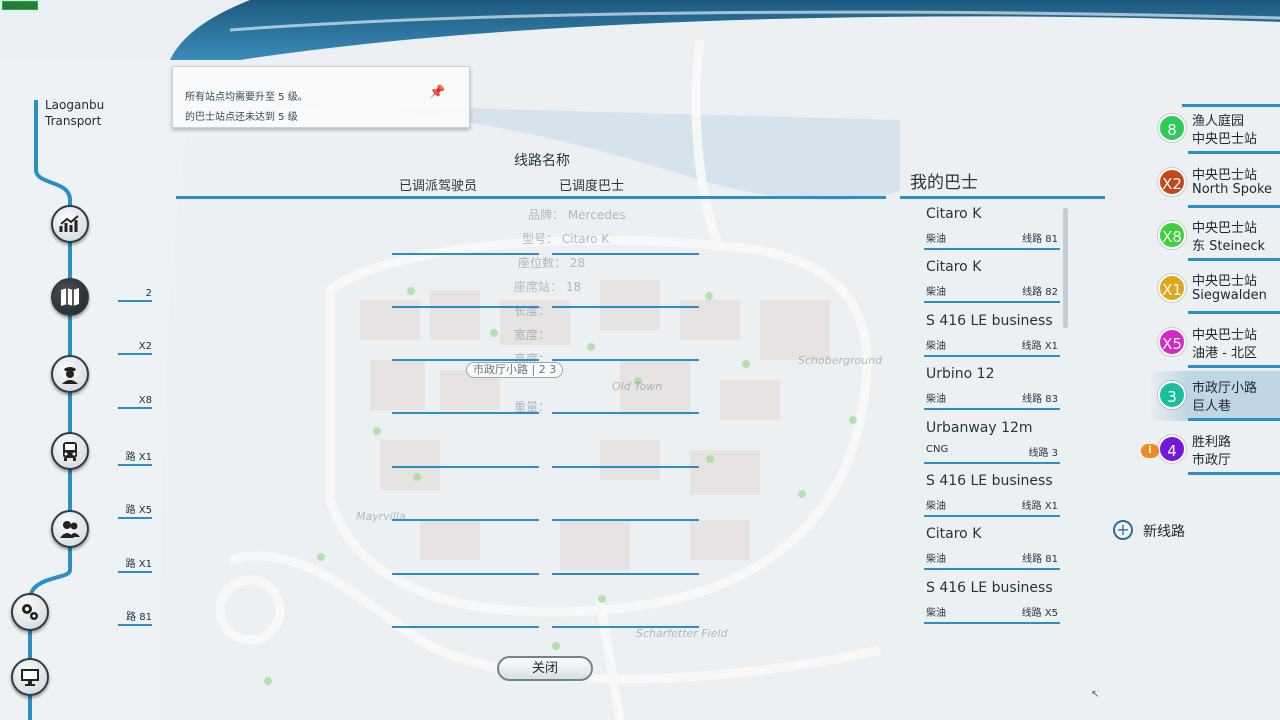 This screenshot has height=720, width=1280. What do you see at coordinates (637, 386) in the screenshot?
I see `map-label: Old Town` at bounding box center [637, 386].